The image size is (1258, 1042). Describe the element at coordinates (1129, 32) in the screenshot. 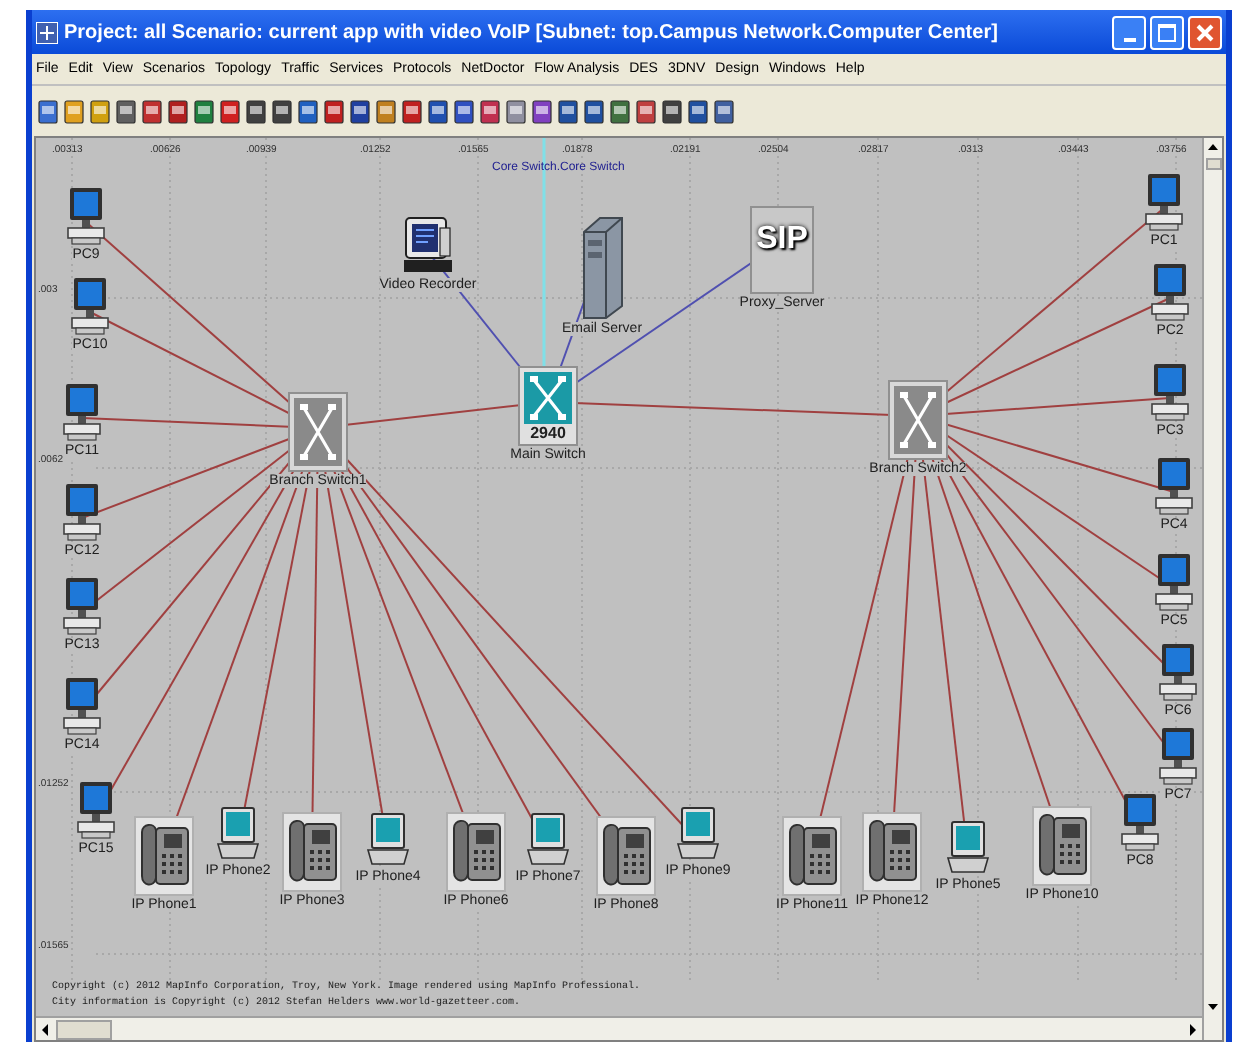

I see `minimize-button` at that location.